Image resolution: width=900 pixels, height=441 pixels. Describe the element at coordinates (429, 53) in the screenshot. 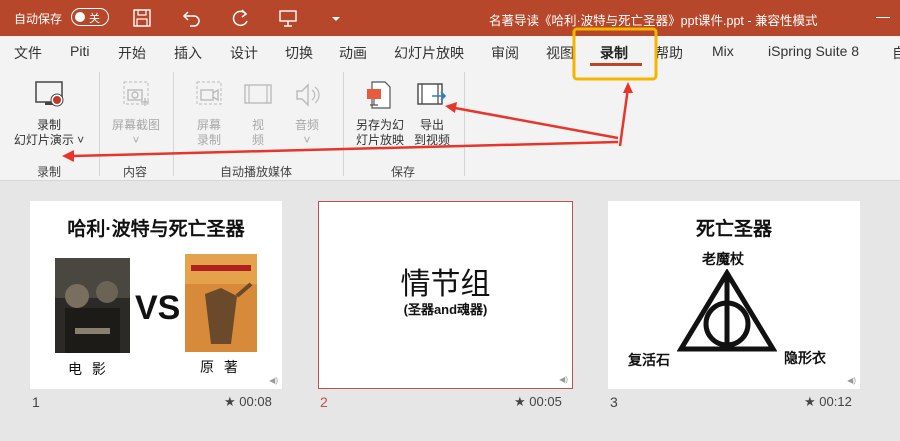

I see `tab-slideshow: 幻灯片放映` at that location.